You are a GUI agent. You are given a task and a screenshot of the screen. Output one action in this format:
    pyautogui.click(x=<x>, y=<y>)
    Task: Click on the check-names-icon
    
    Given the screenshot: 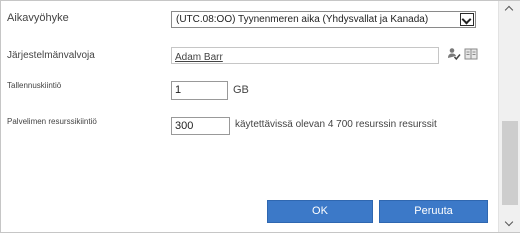 What is the action you would take?
    pyautogui.click(x=454, y=54)
    